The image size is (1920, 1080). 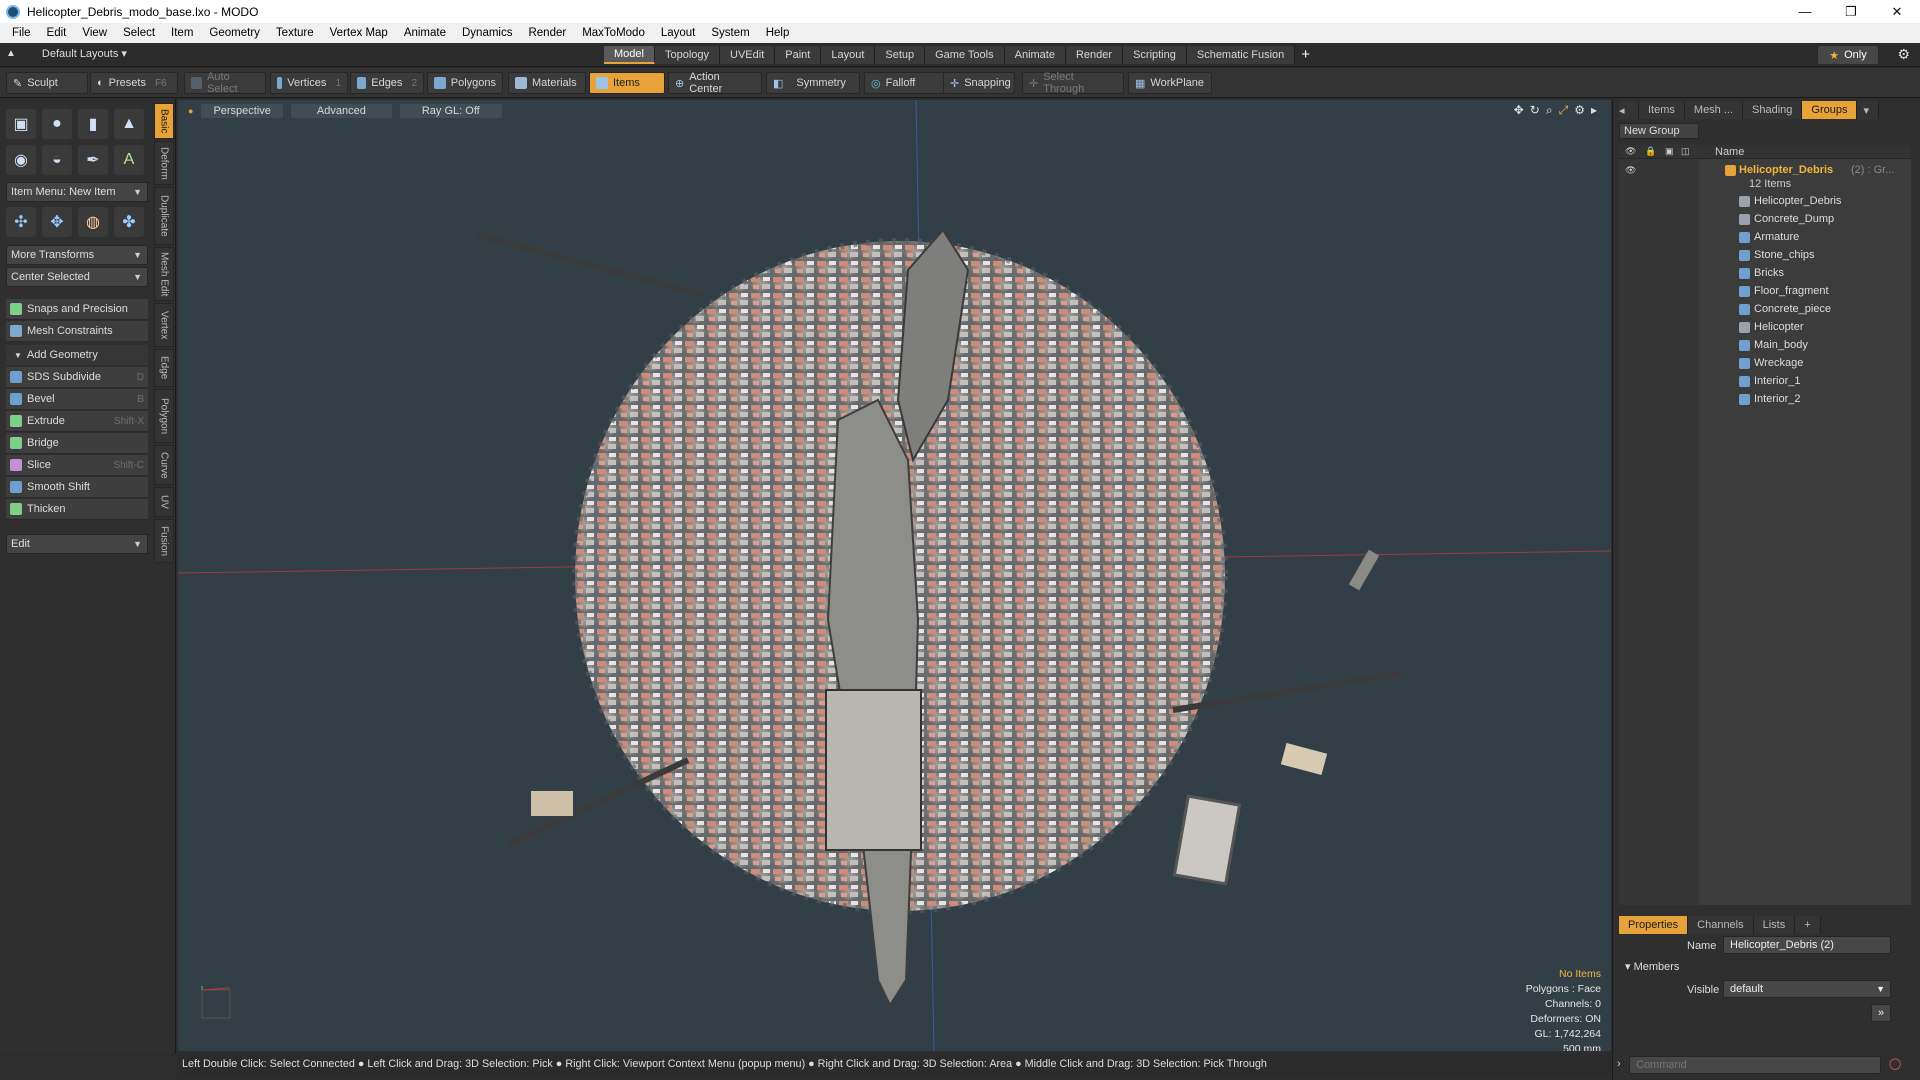 I want to click on lock-column-icon: 🔒, so click(x=1650, y=151).